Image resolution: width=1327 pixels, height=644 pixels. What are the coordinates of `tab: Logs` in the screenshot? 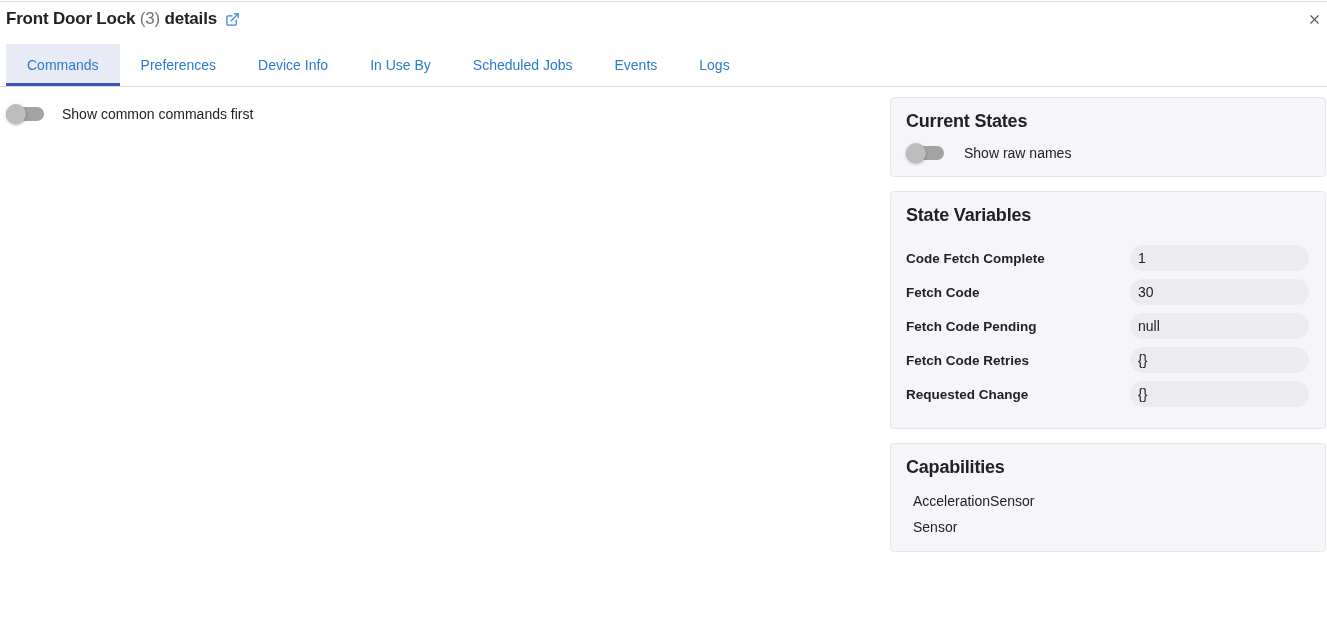 It's located at (714, 65).